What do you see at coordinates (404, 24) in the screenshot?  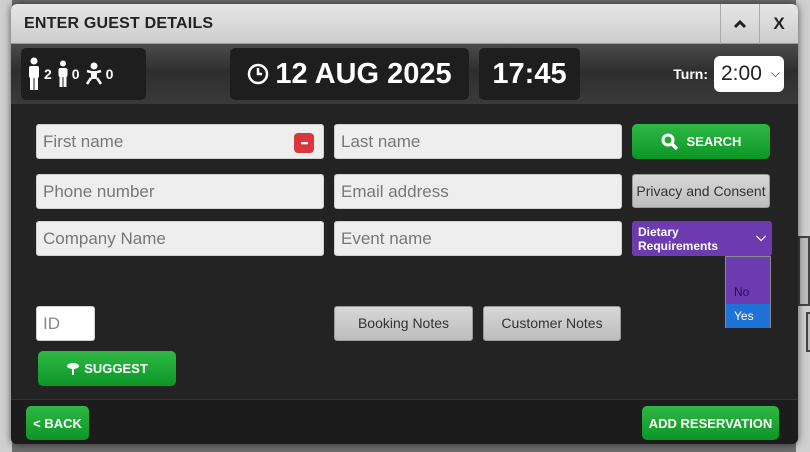 I see `dialog-titlebar: ENTER GUEST DETAILS X` at bounding box center [404, 24].